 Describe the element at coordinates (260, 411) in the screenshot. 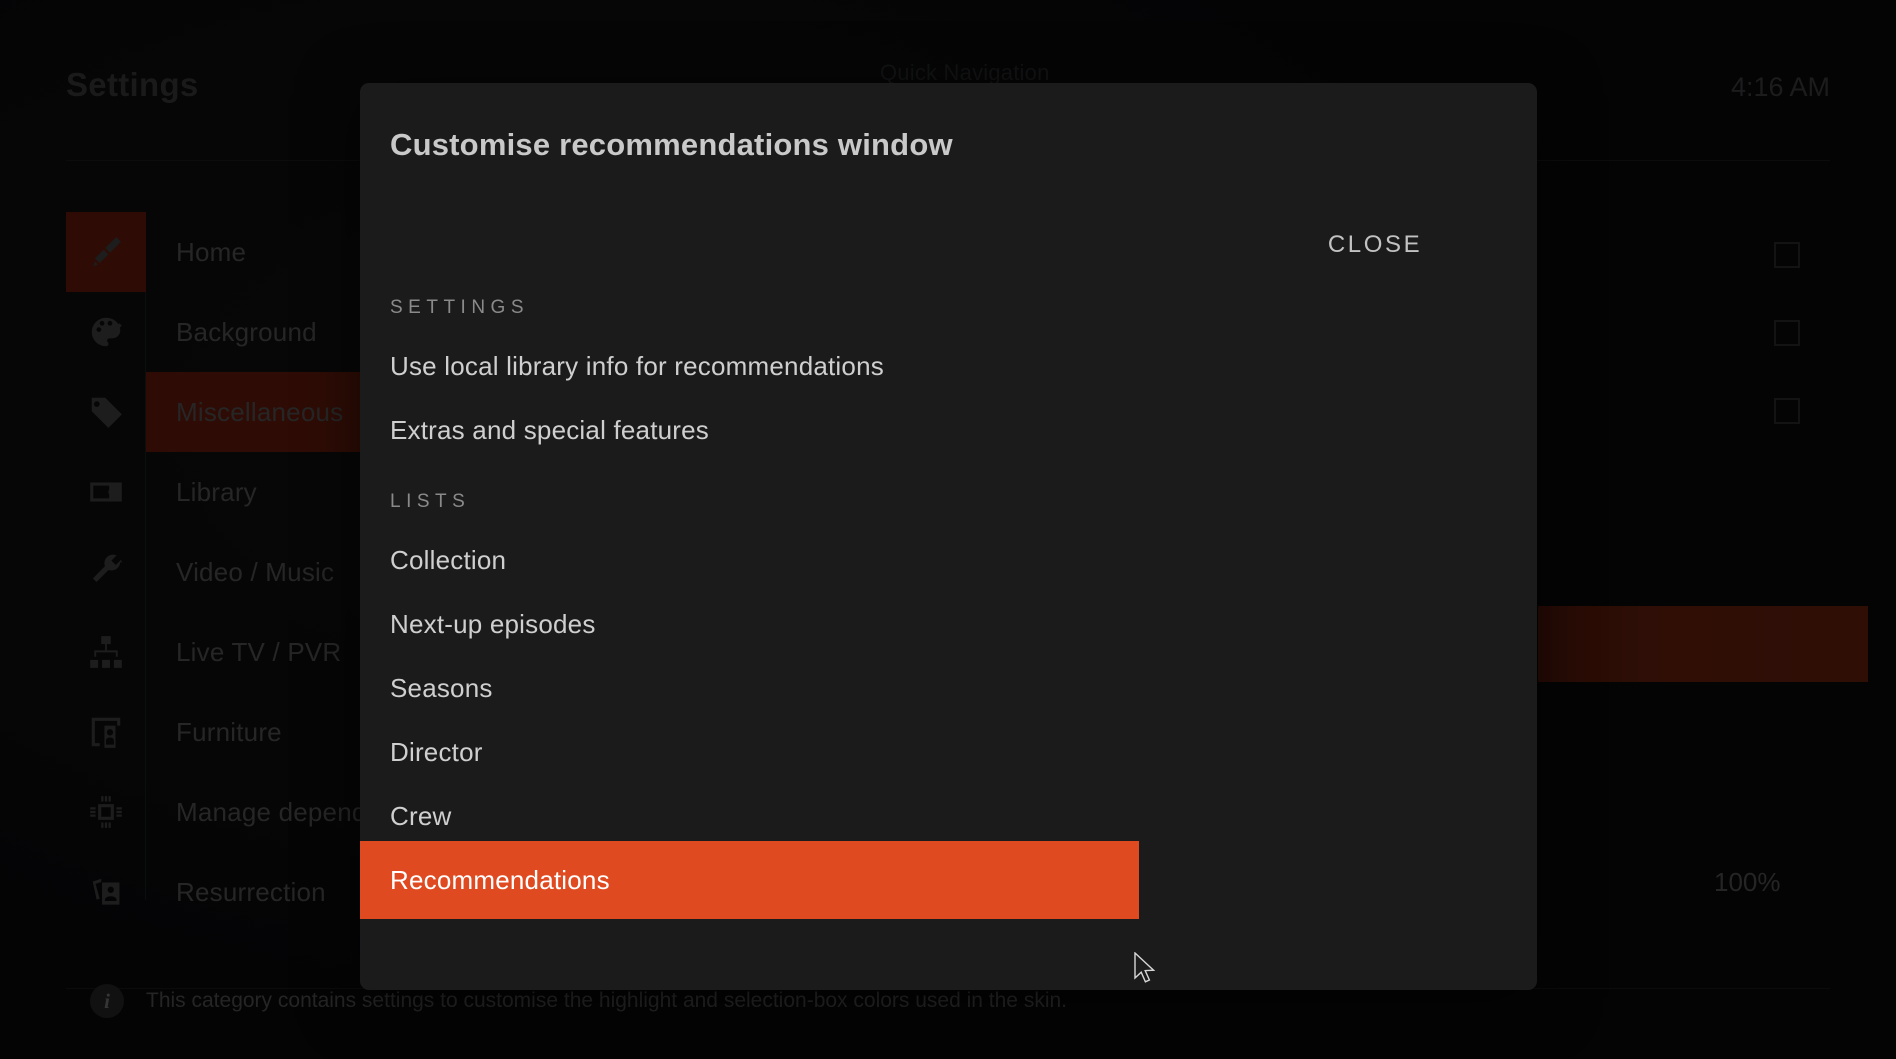

I see `sidebar-item-label: Miscellaneous` at that location.